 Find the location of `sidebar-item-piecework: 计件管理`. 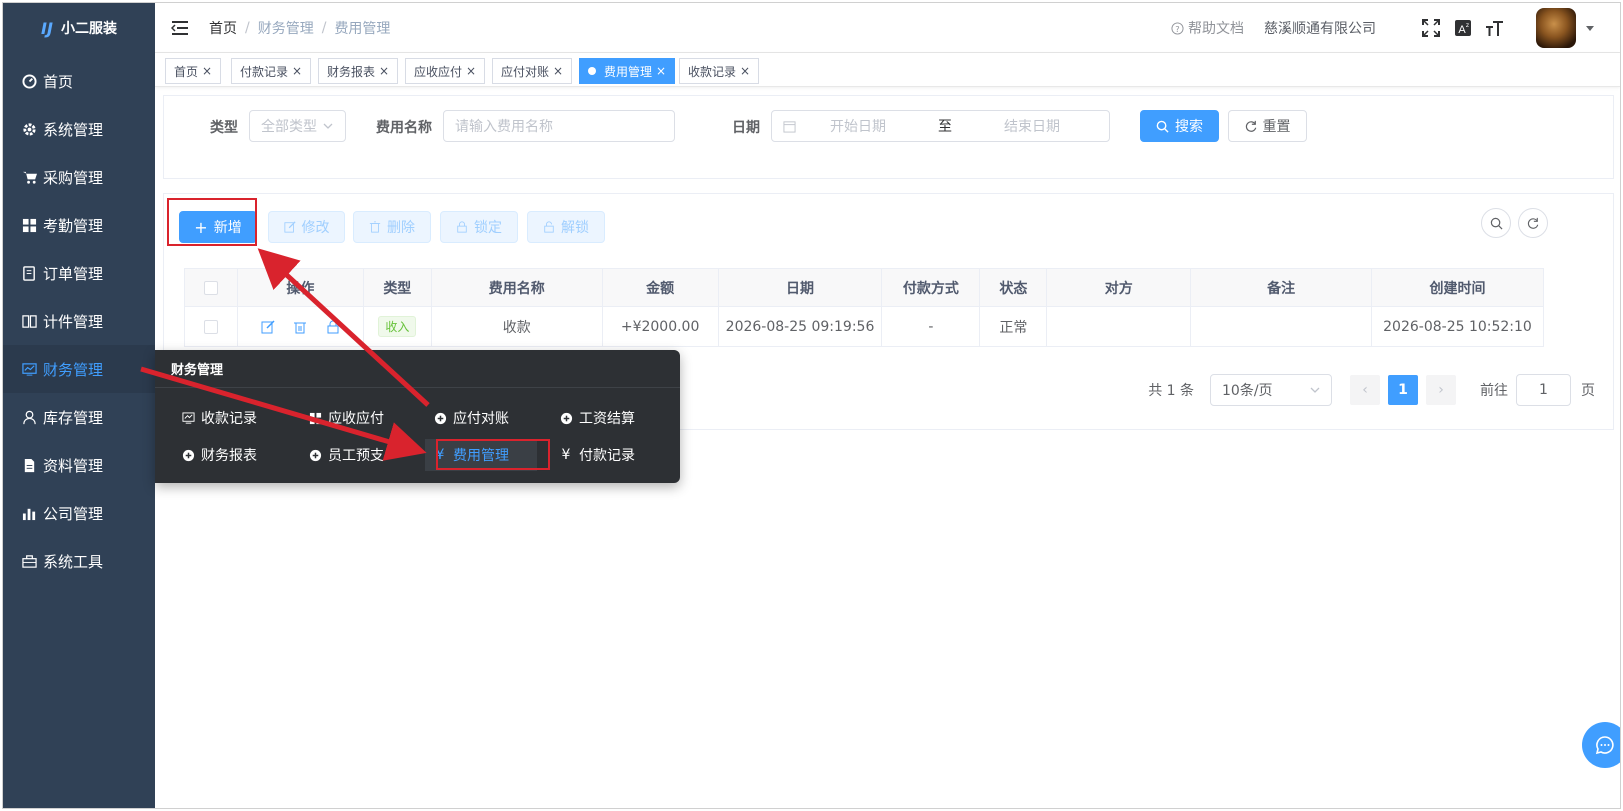

sidebar-item-piecework: 计件管理 is located at coordinates (79, 321).